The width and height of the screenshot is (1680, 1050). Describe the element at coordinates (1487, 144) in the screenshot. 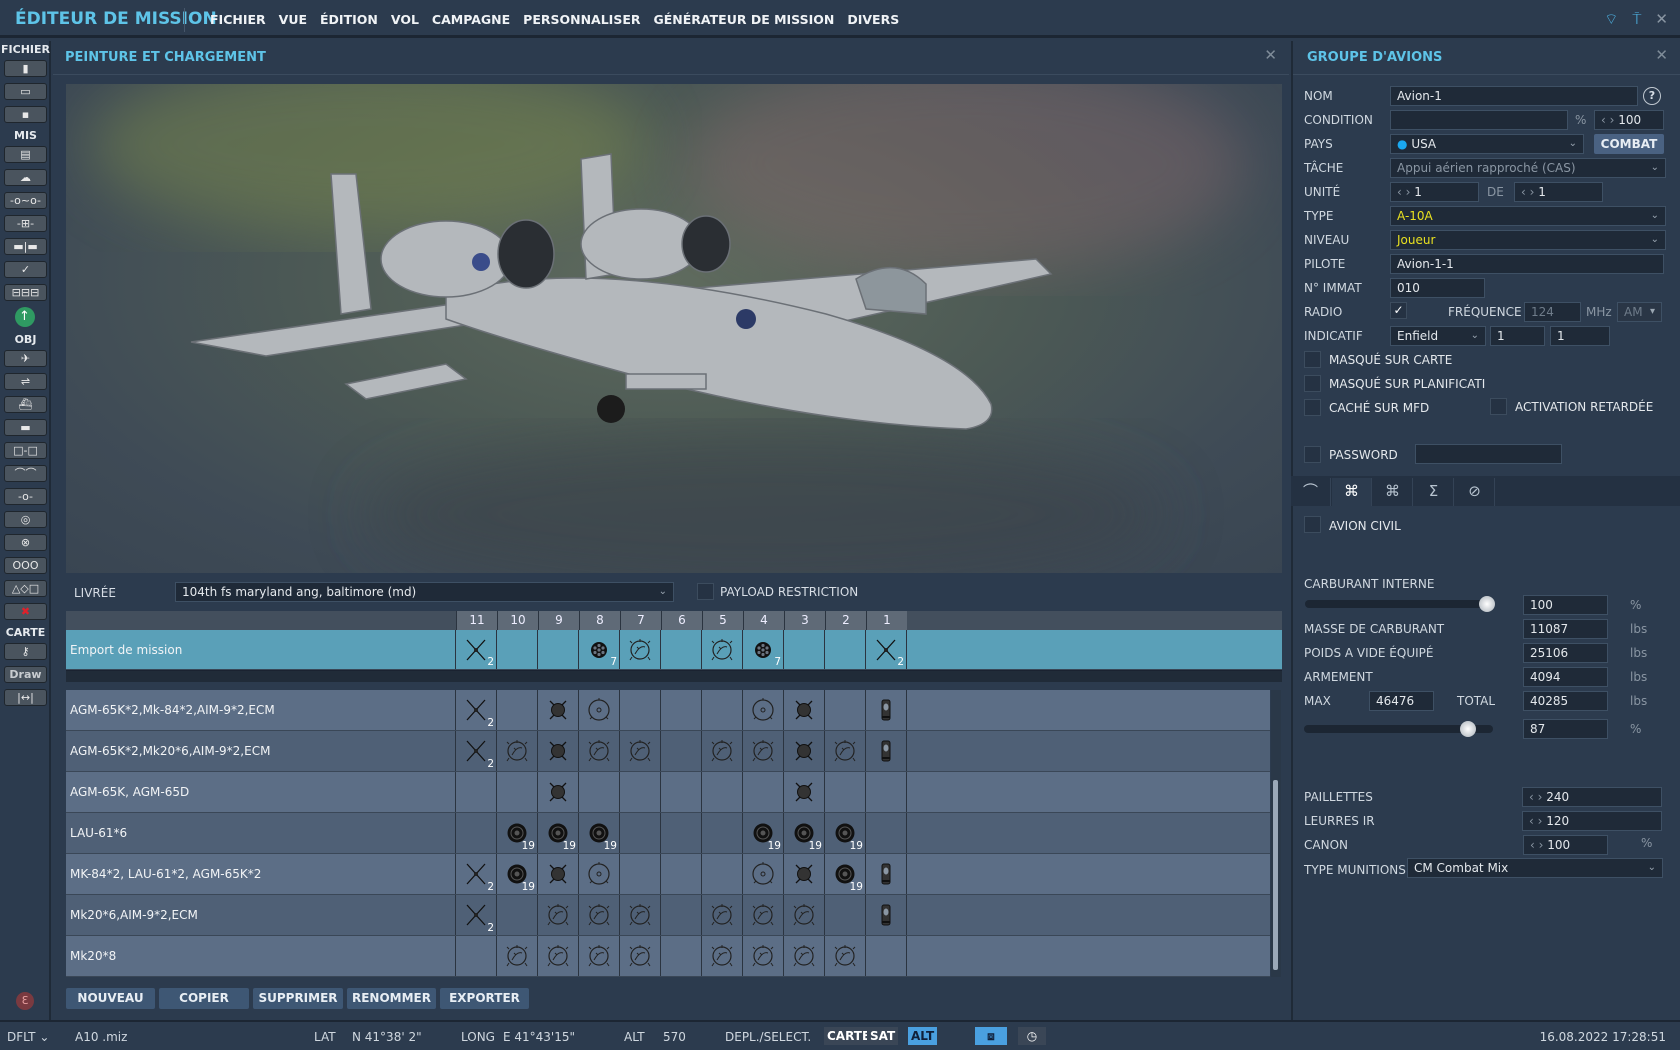

I see `country-dropdown: ● USA ⌄` at that location.